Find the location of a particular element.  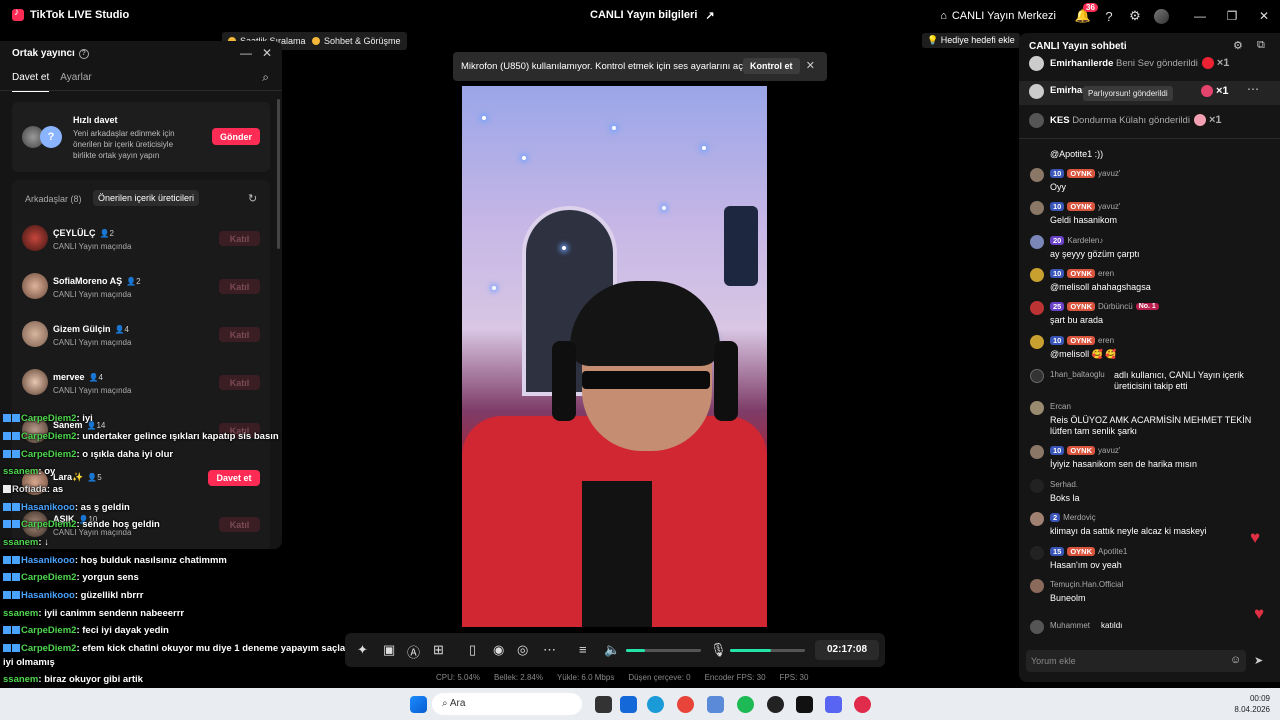

system-clock: 00:09 8.04.2026 is located at coordinates (1252, 704).